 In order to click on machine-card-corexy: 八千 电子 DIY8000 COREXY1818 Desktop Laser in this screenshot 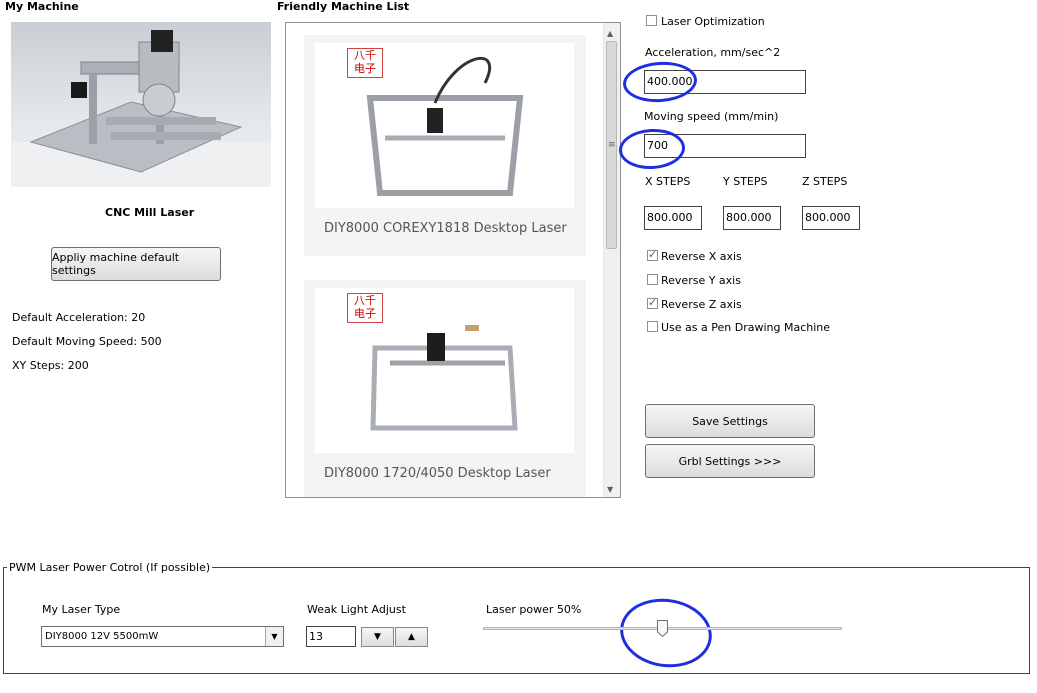, I will do `click(445, 145)`.